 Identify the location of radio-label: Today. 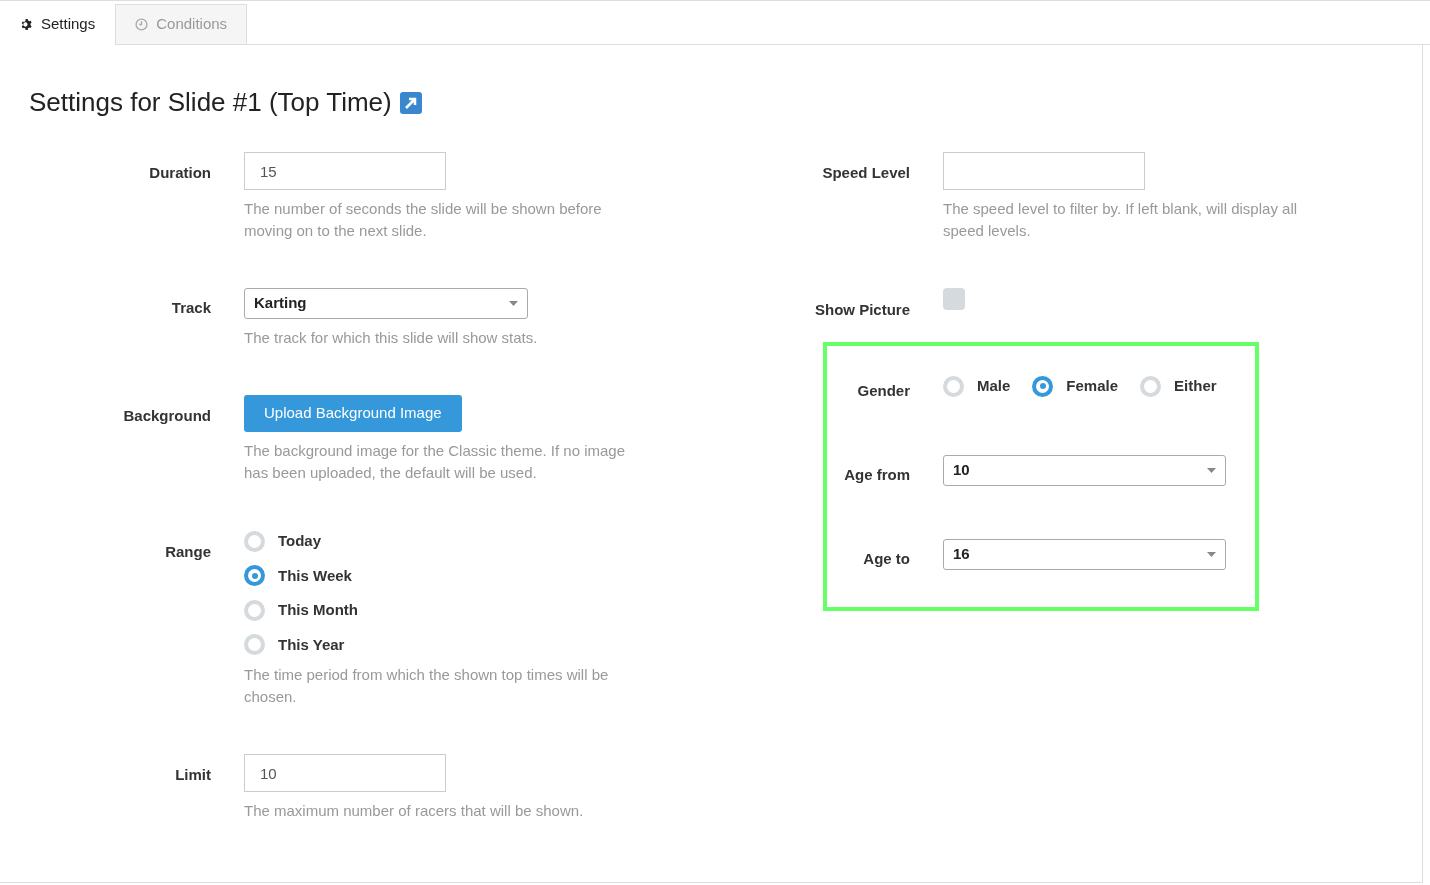
(300, 541).